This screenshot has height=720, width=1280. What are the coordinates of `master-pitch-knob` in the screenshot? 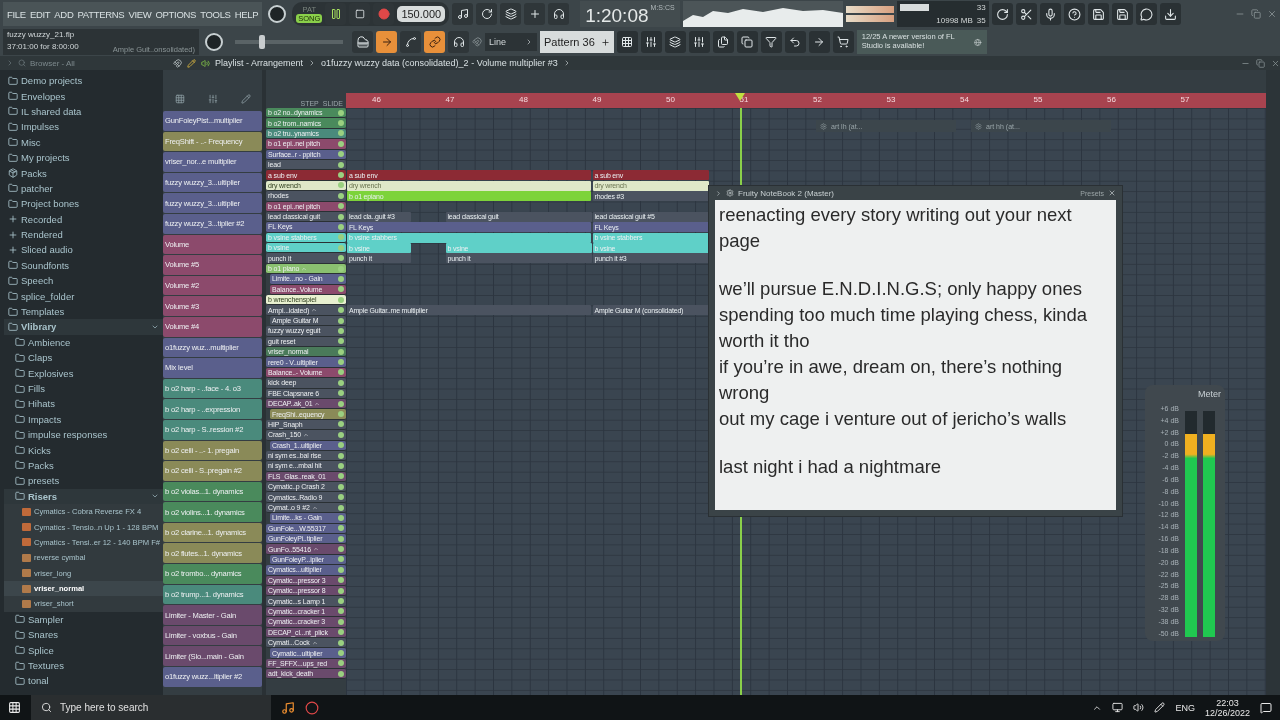 It's located at (214, 42).